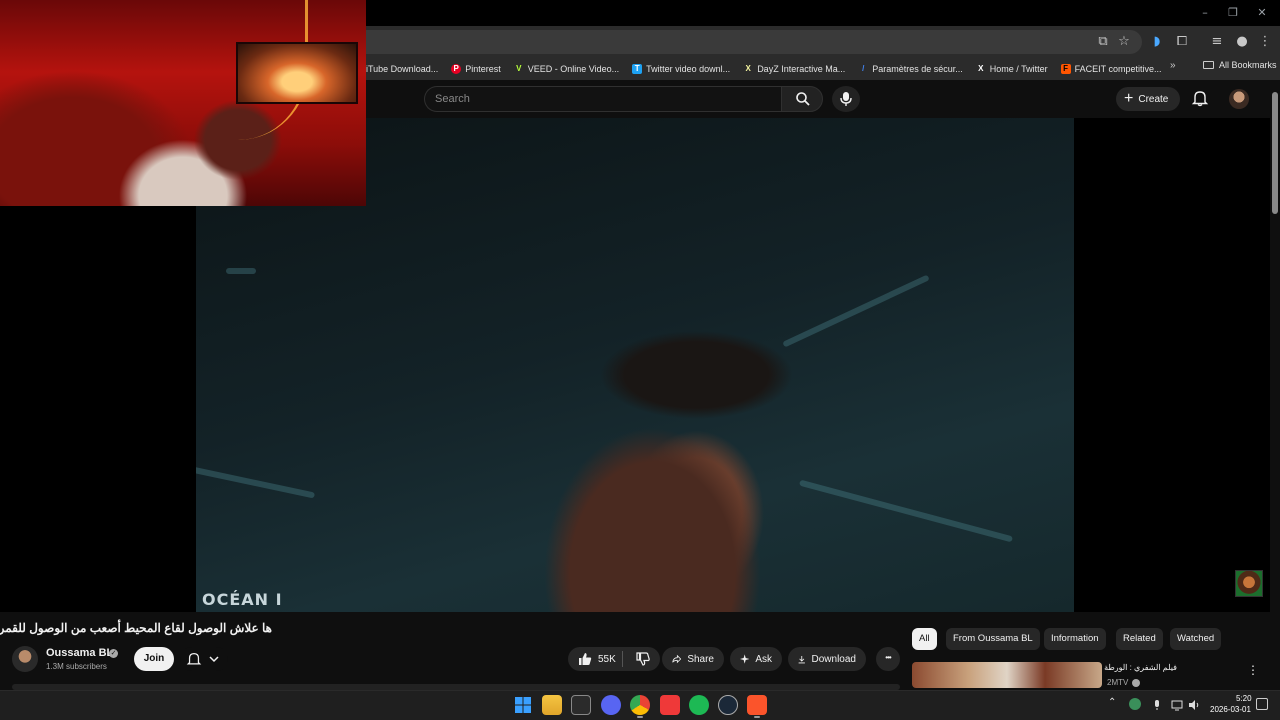 This screenshot has width=1280, height=720. I want to click on search-input: Search, so click(603, 99).